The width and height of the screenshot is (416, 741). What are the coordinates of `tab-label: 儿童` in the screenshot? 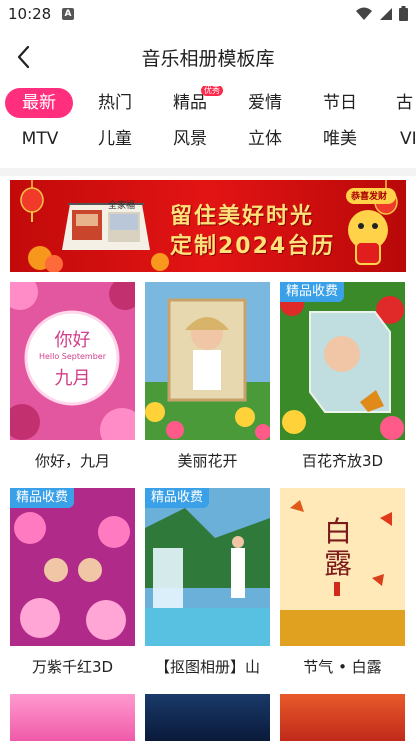 It's located at (115, 139).